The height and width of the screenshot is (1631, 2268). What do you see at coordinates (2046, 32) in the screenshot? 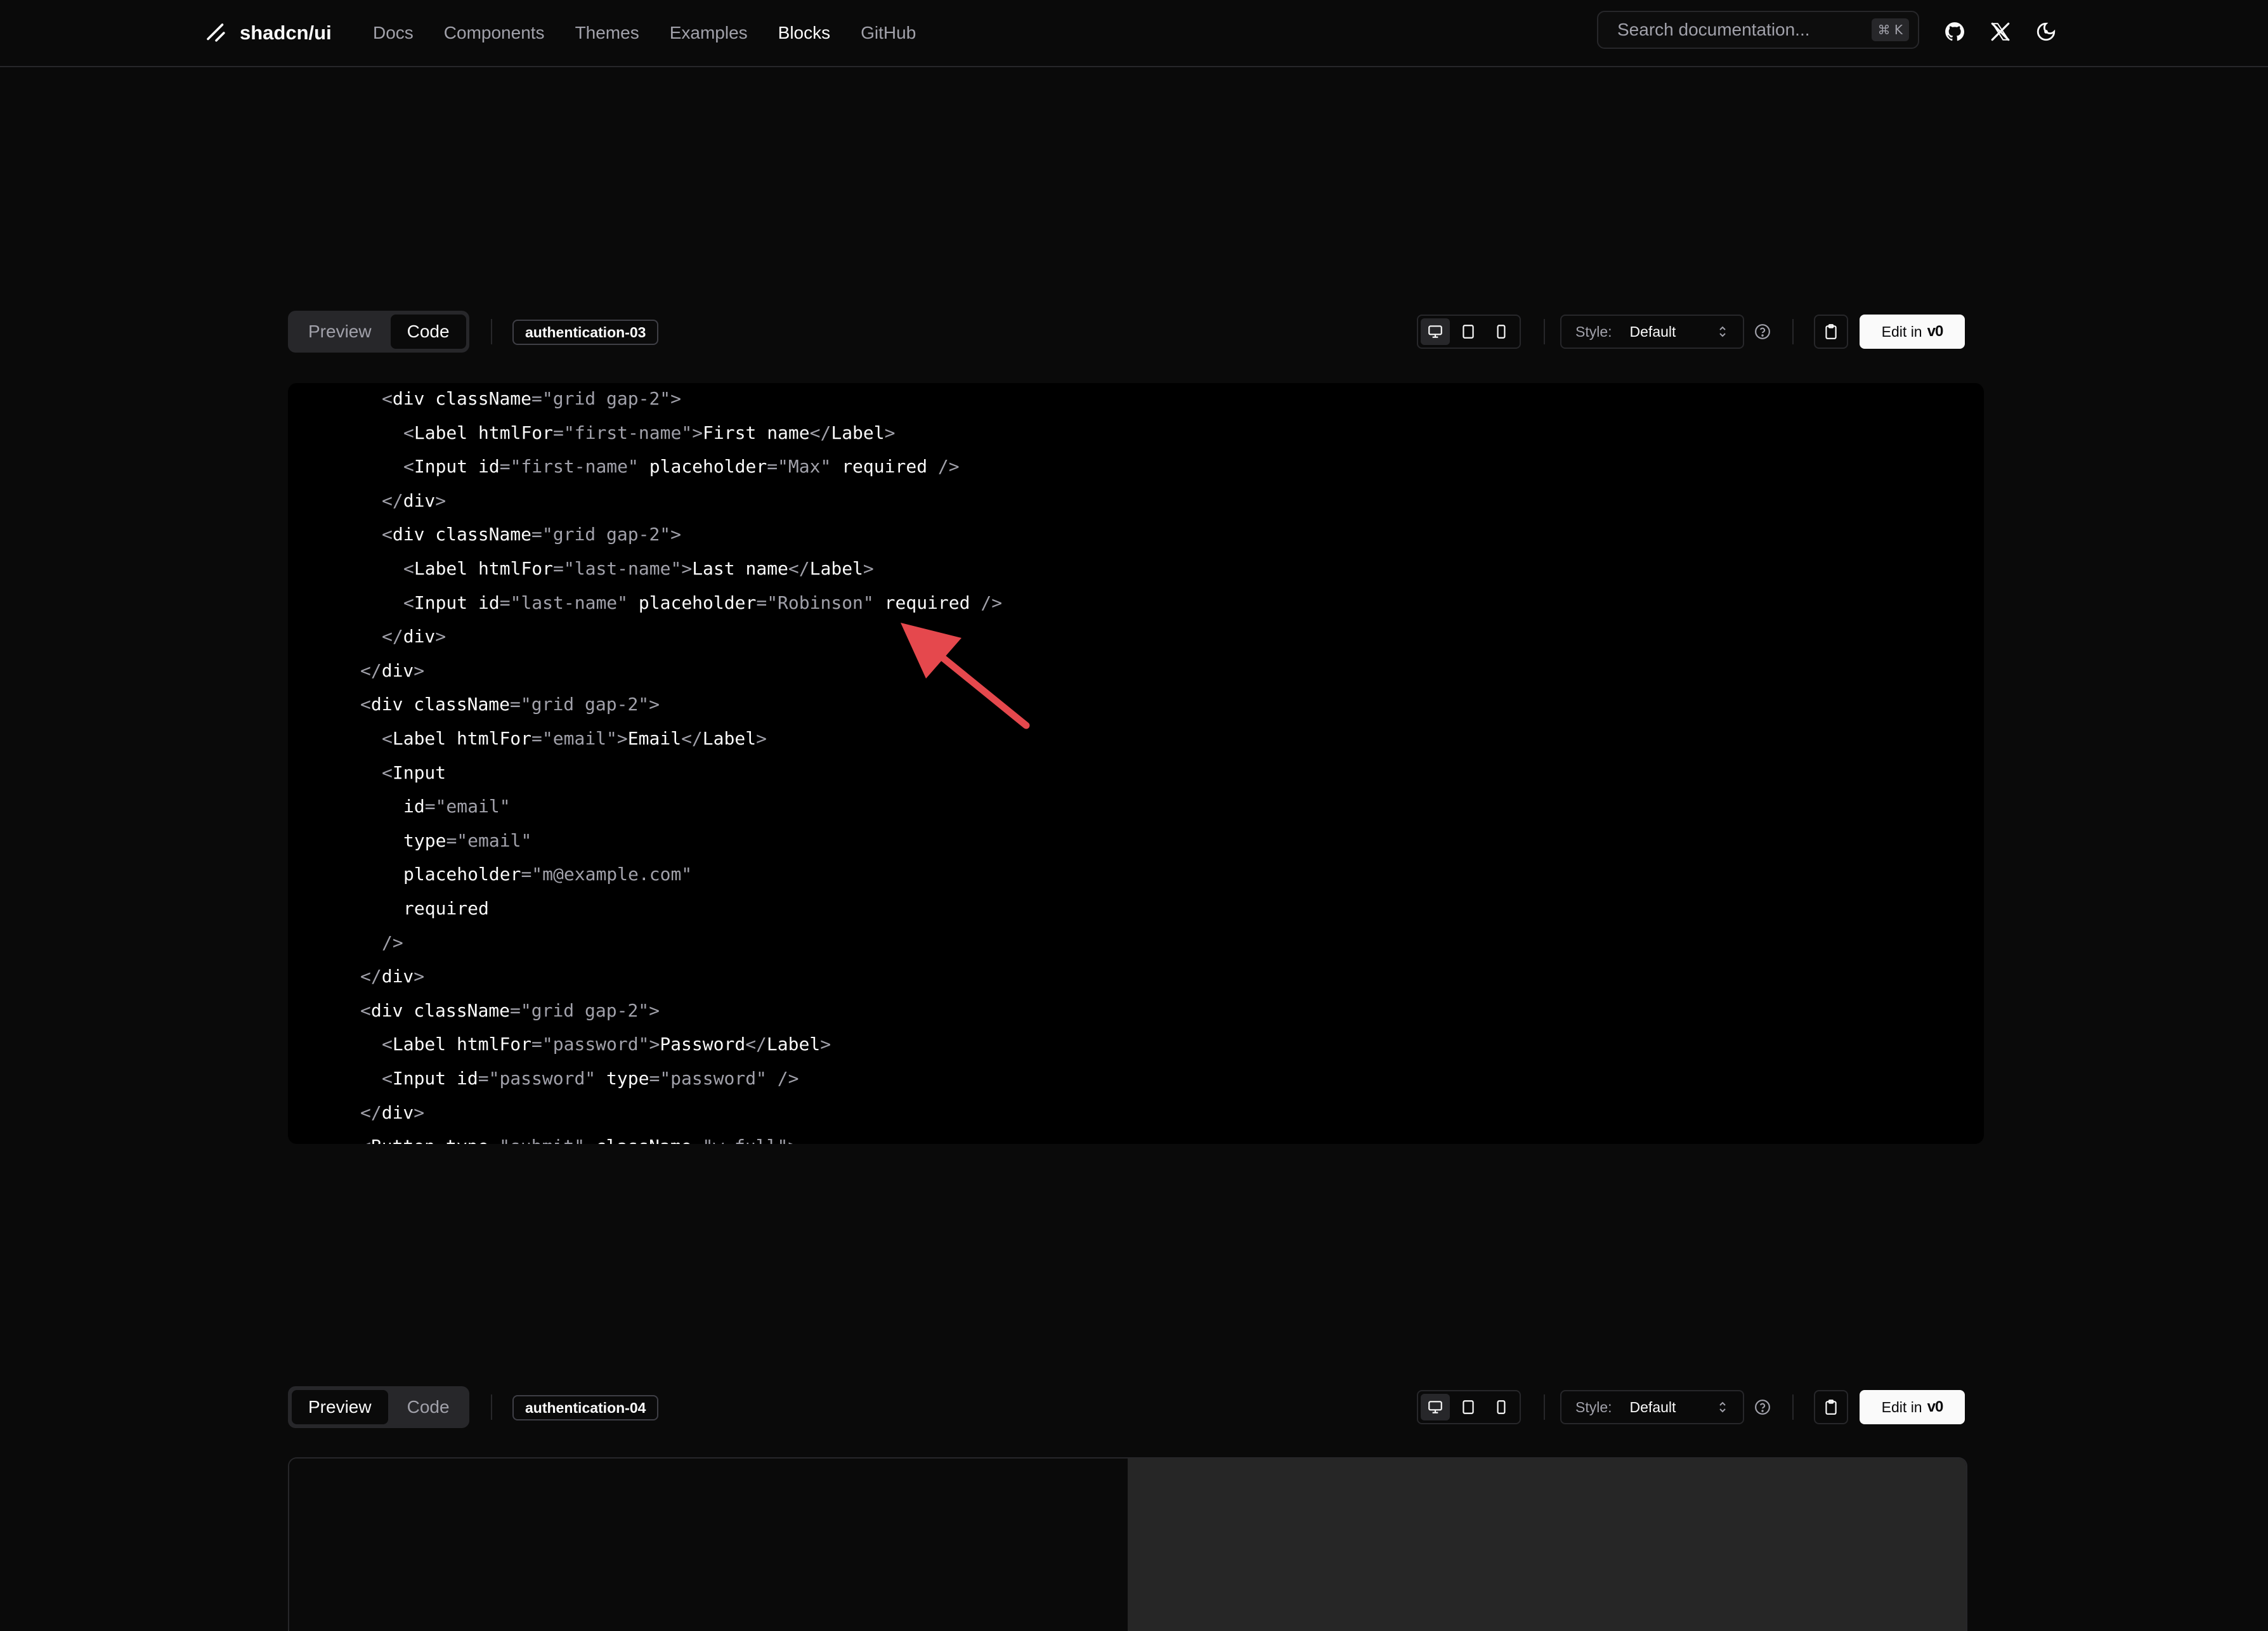
I see `theme-toggle-icon` at bounding box center [2046, 32].